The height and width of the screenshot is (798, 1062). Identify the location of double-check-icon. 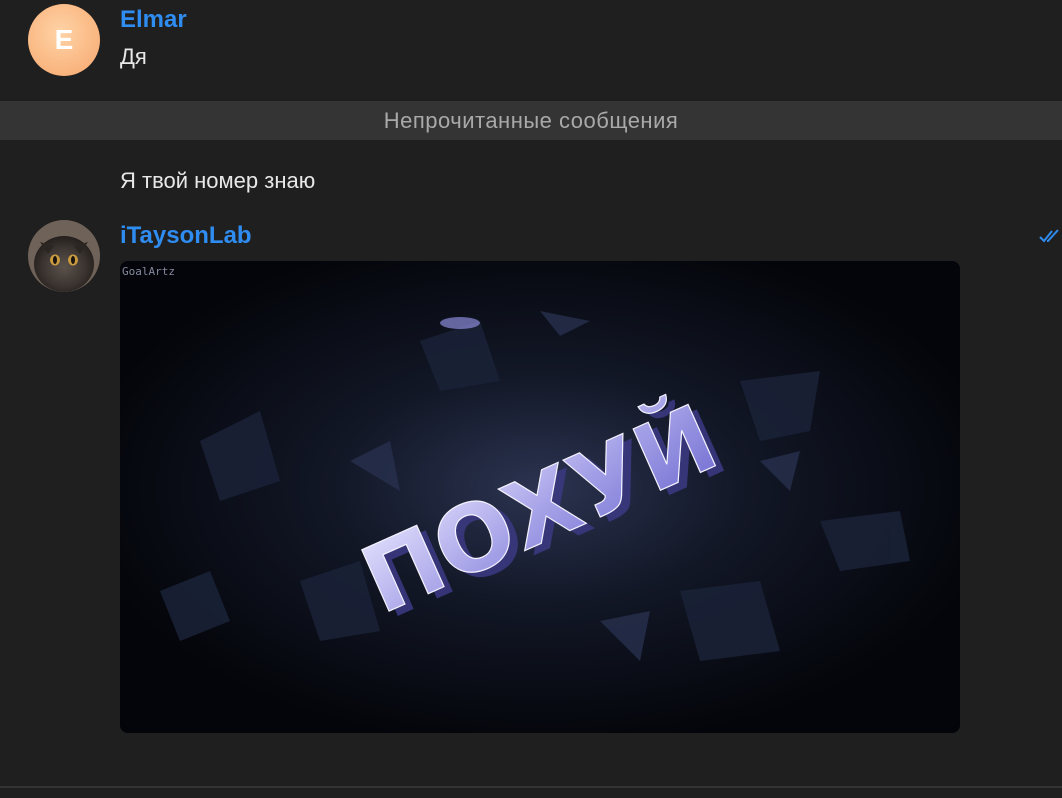
(1049, 236).